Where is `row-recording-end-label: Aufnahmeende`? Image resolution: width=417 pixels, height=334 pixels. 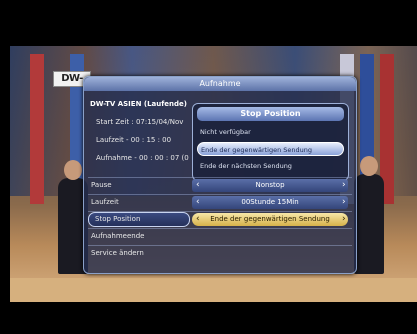
row-recording-end-label: Aufnahmeende is located at coordinates (118, 236).